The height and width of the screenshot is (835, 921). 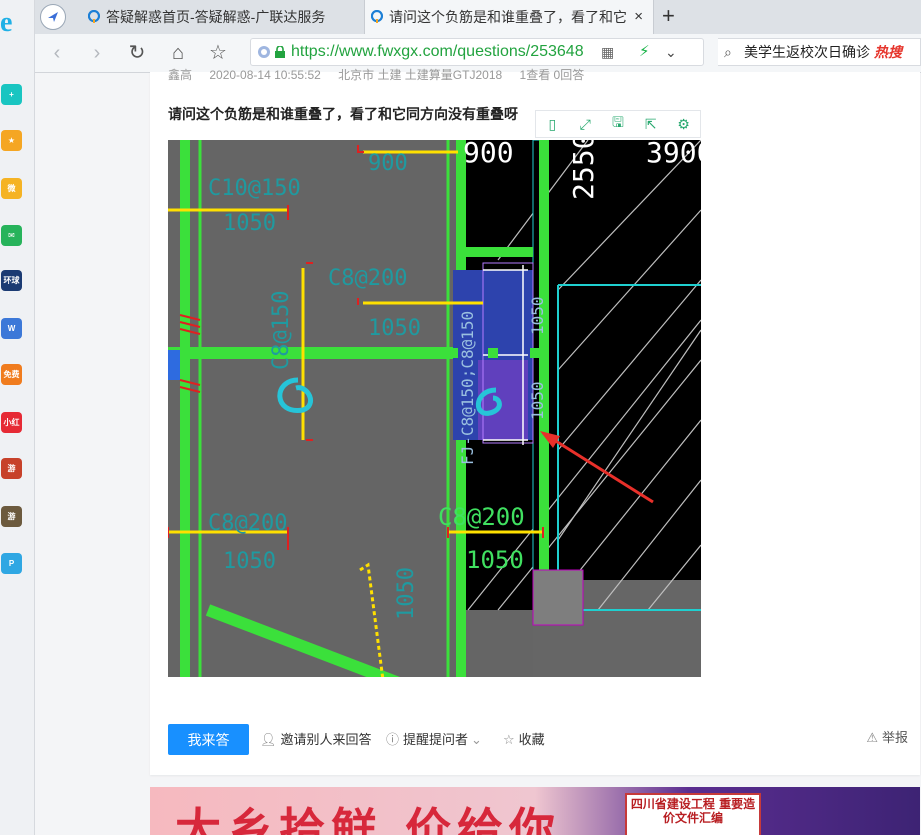 I want to click on banner-text: 大乡拾鲜 价给你, so click(x=368, y=819).